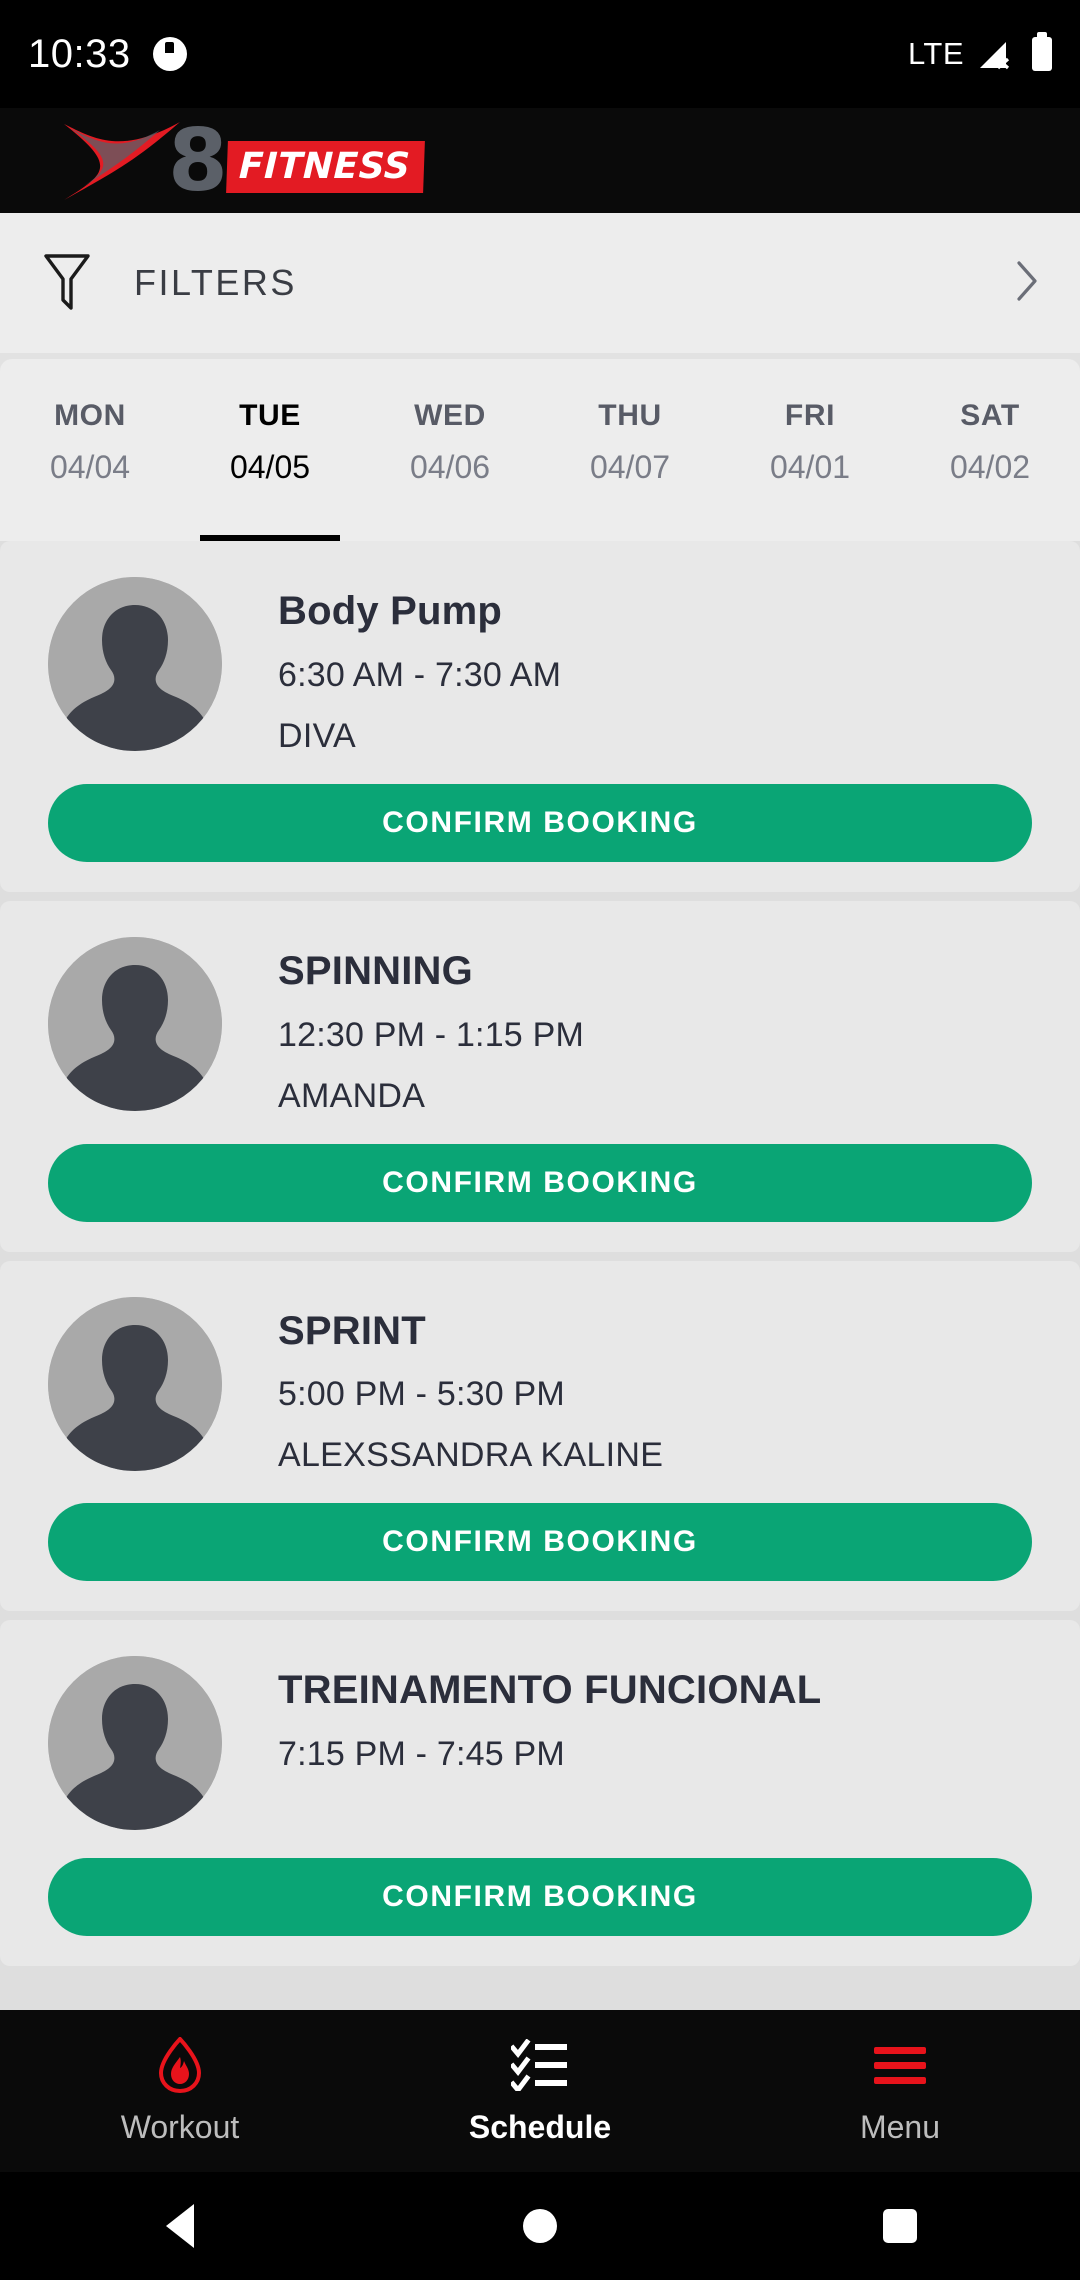  What do you see at coordinates (900, 2126) in the screenshot?
I see `nav-item-label: Menu` at bounding box center [900, 2126].